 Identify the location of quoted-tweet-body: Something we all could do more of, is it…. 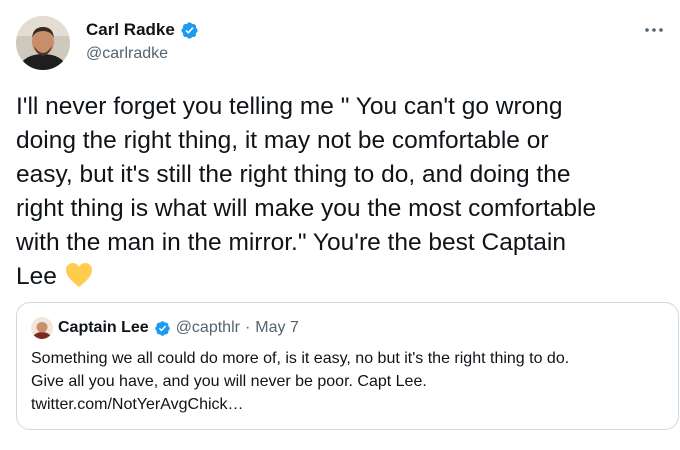
(351, 381).